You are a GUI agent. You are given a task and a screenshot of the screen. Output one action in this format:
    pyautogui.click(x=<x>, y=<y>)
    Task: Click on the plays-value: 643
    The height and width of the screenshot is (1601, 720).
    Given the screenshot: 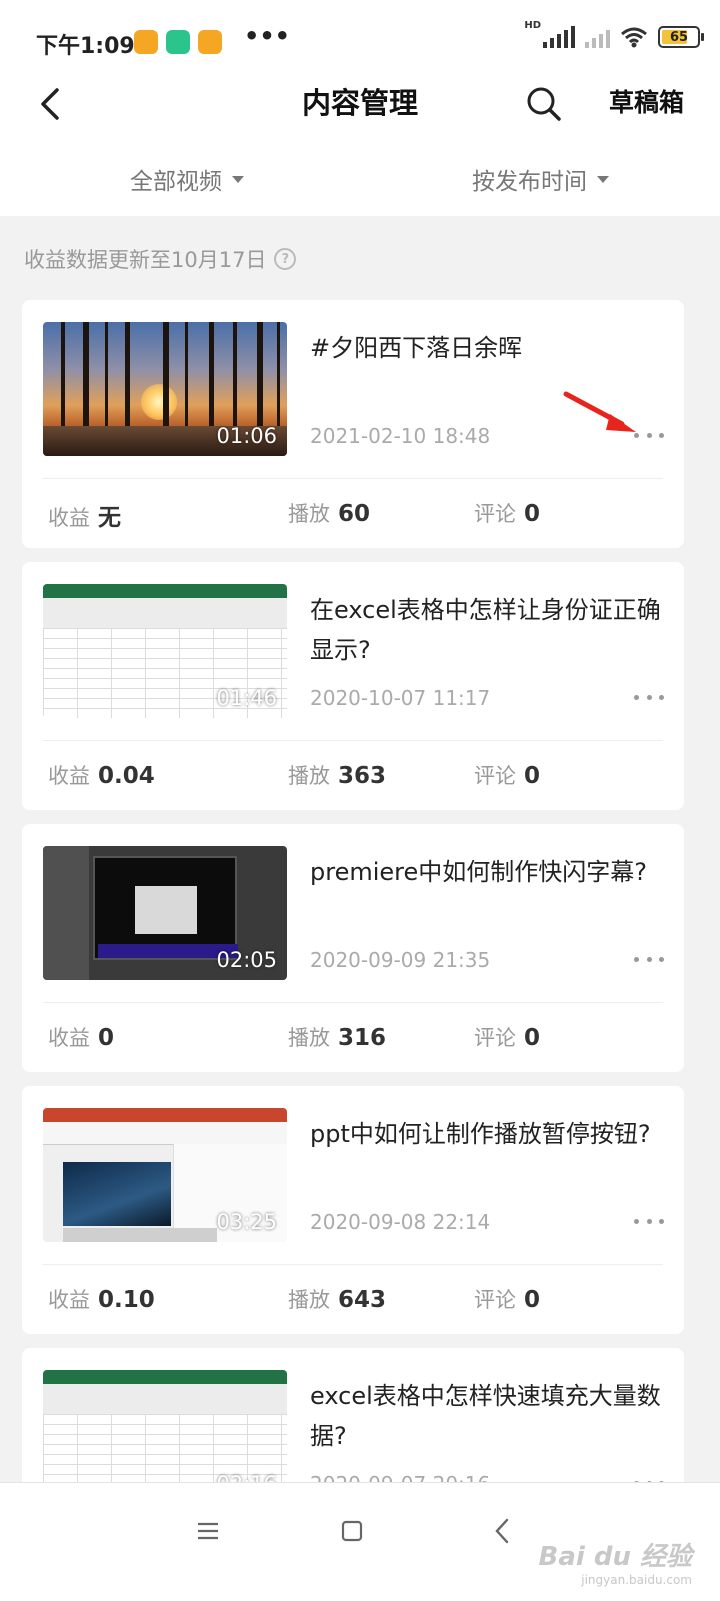 What is the action you would take?
    pyautogui.click(x=362, y=1300)
    